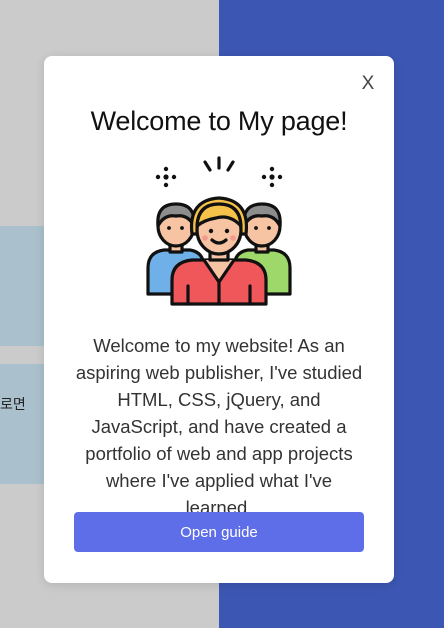 The height and width of the screenshot is (628, 444). Describe the element at coordinates (368, 84) in the screenshot. I see `close-button: X` at that location.